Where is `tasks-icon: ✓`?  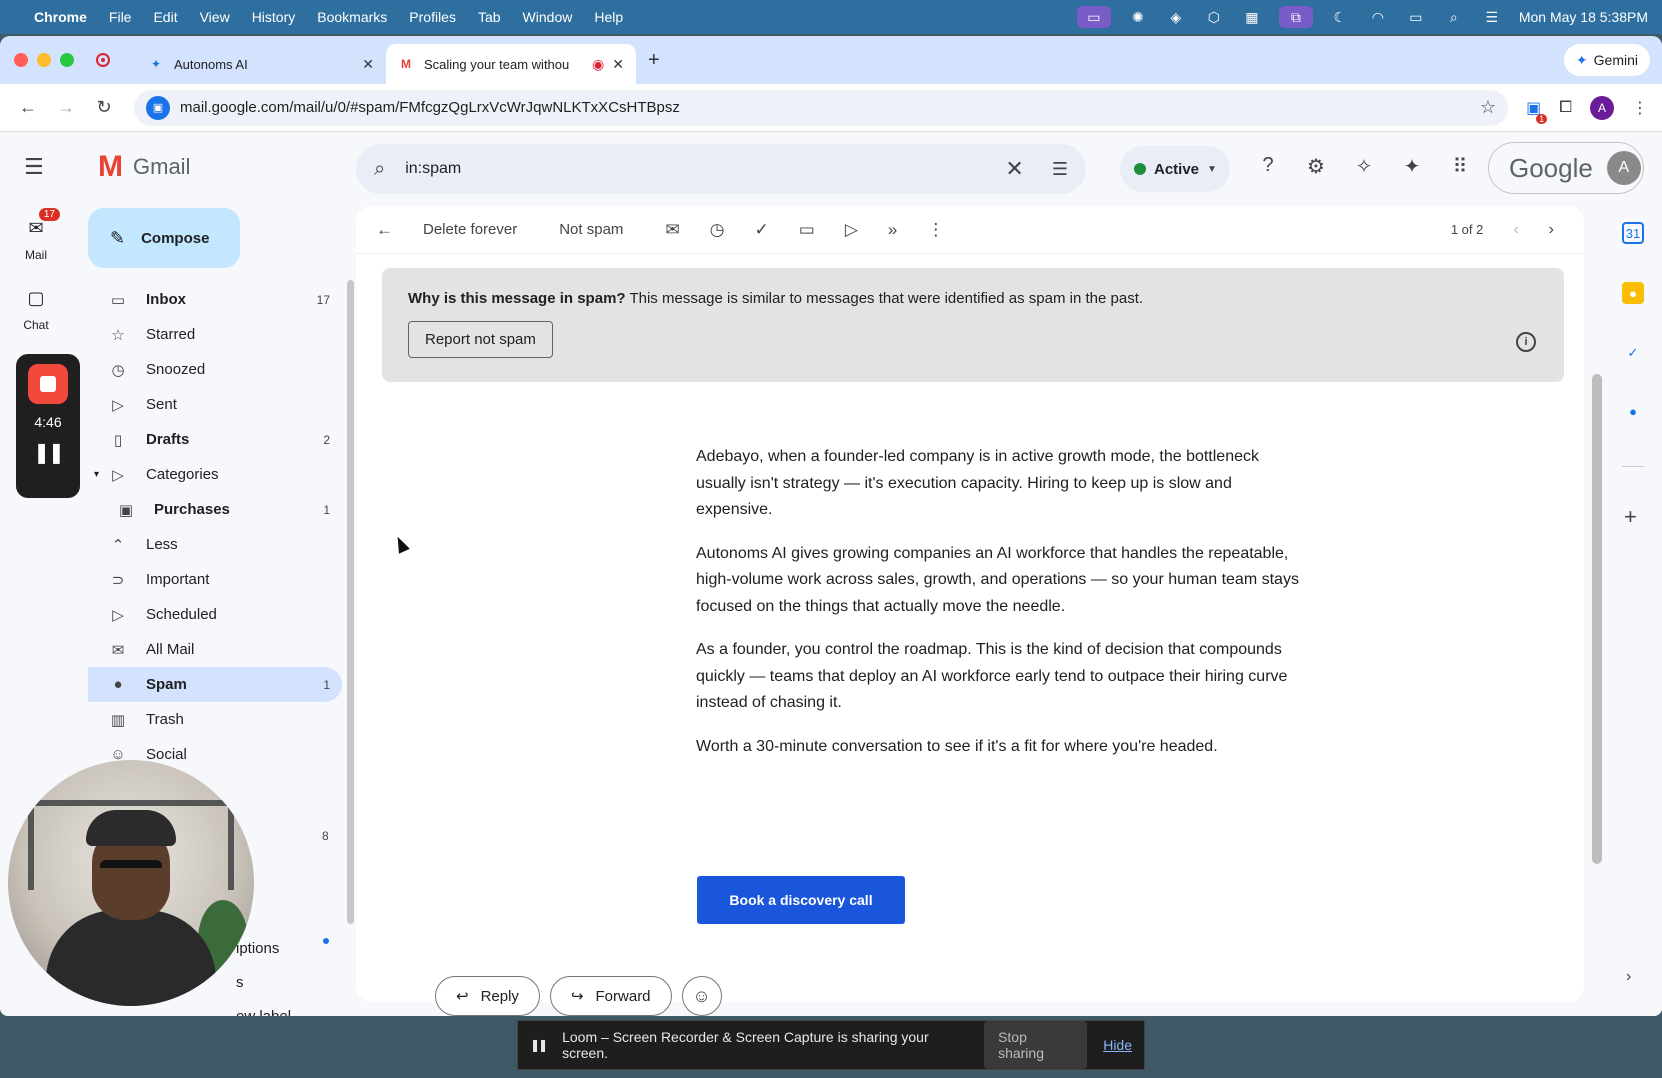
tasks-icon: ✓ is located at coordinates (1633, 353).